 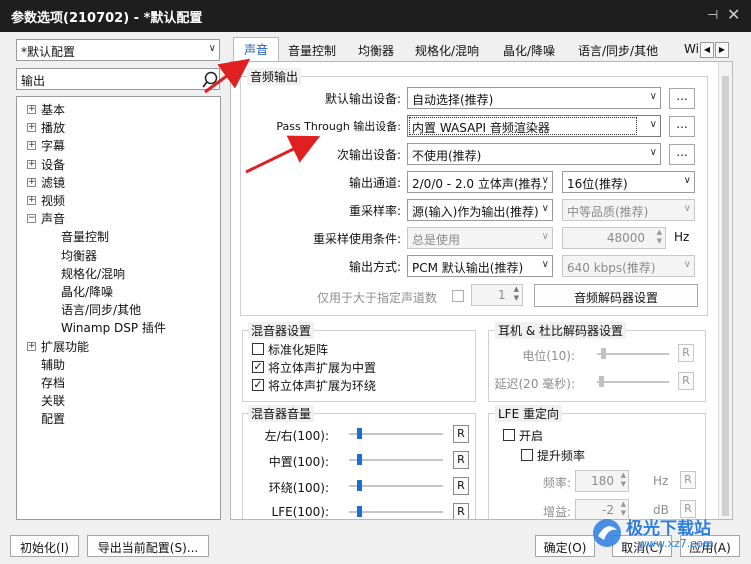 I want to click on annotation-arrow-passthrough, so click(x=283, y=154).